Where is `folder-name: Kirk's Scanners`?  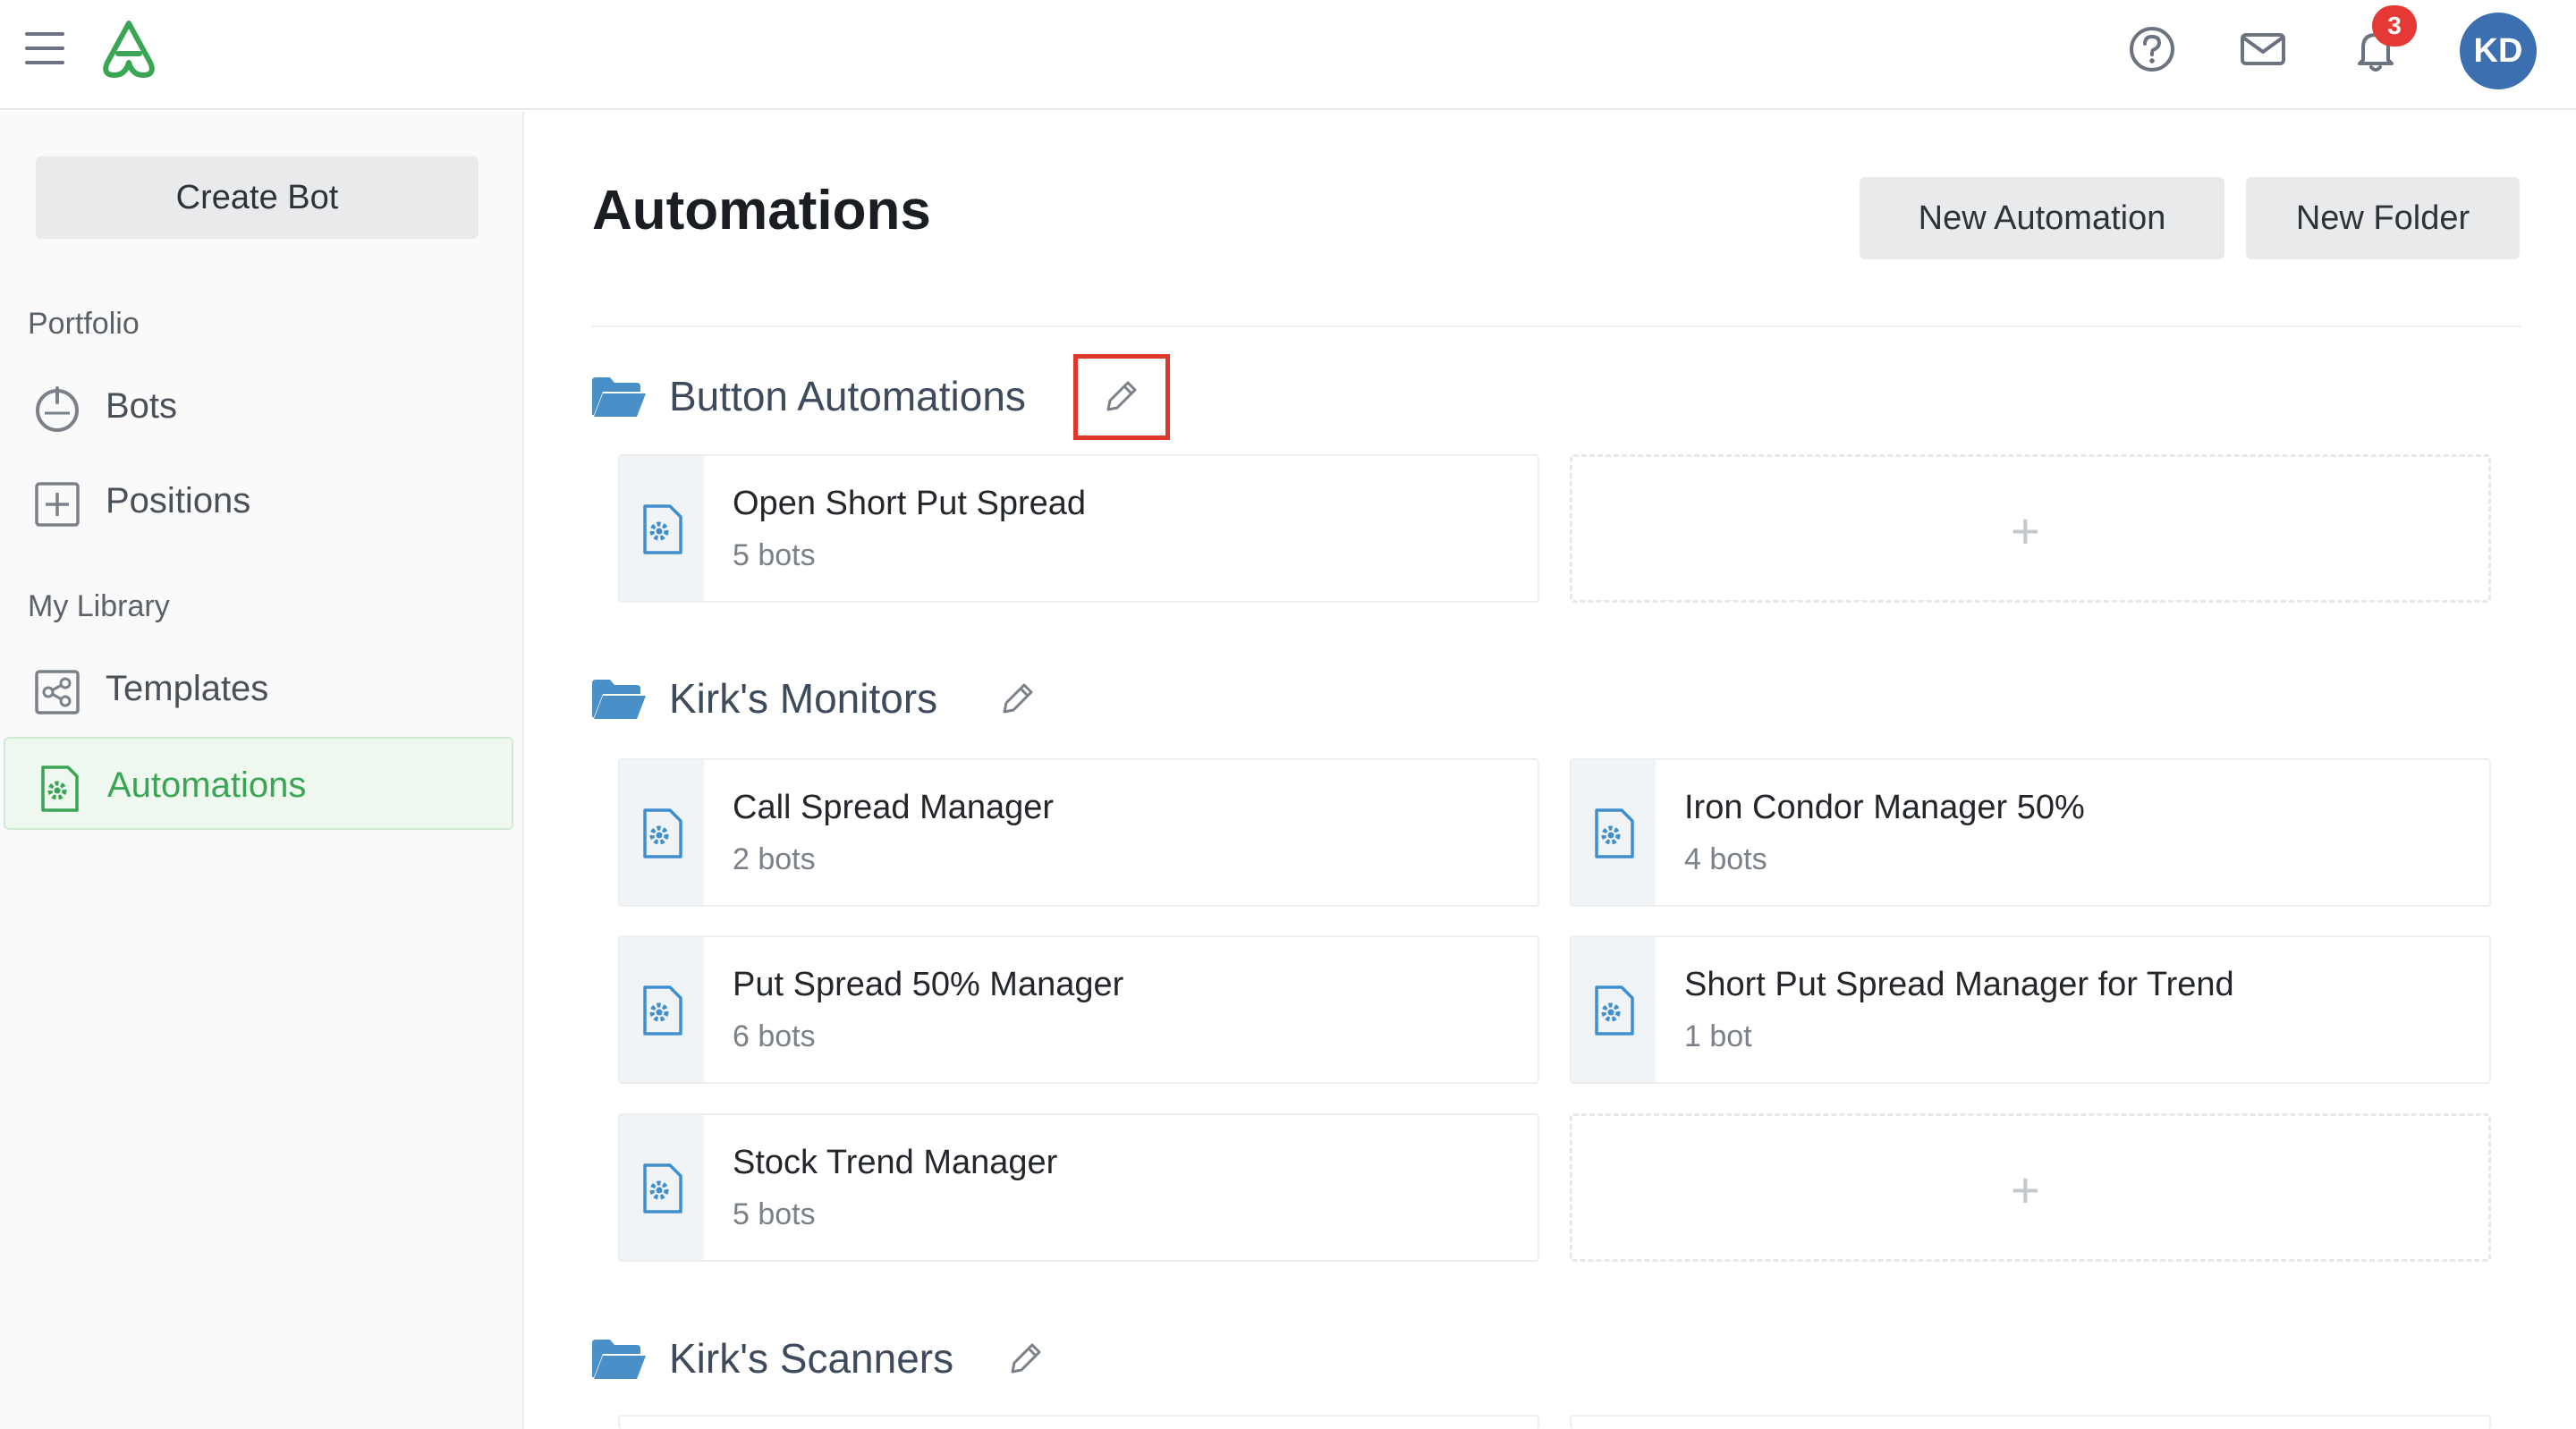
folder-name: Kirk's Scanners is located at coordinates (811, 1358).